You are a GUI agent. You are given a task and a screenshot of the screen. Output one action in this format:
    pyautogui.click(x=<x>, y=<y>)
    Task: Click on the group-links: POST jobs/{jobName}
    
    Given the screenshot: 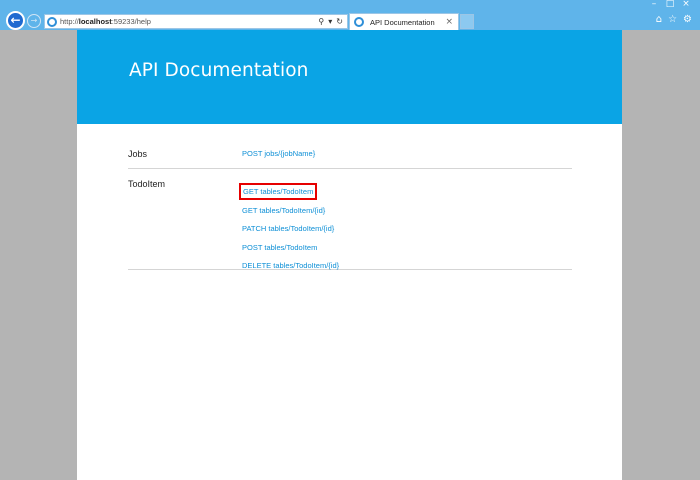 What is the action you would take?
    pyautogui.click(x=407, y=153)
    